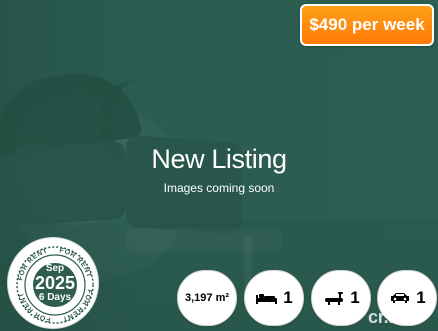  I want to click on images-coming-soon-text: Images coming soon, so click(219, 188).